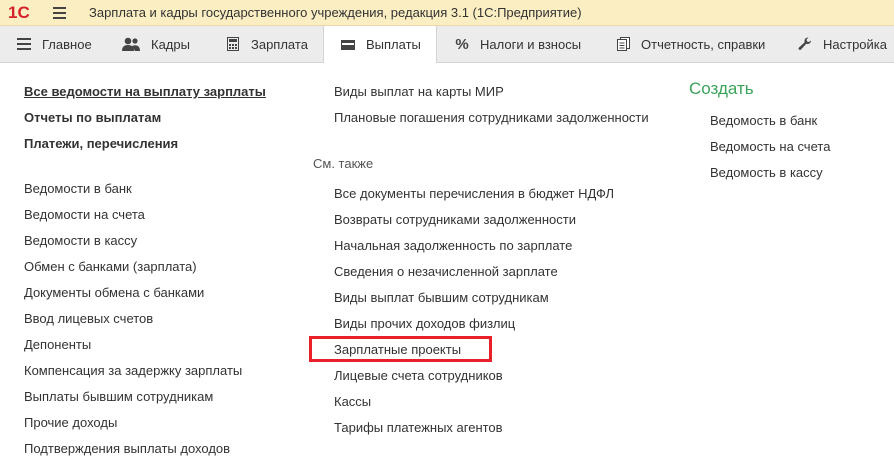 This screenshot has height=471, width=894. I want to click on see-also-link: Кассы, so click(352, 401).